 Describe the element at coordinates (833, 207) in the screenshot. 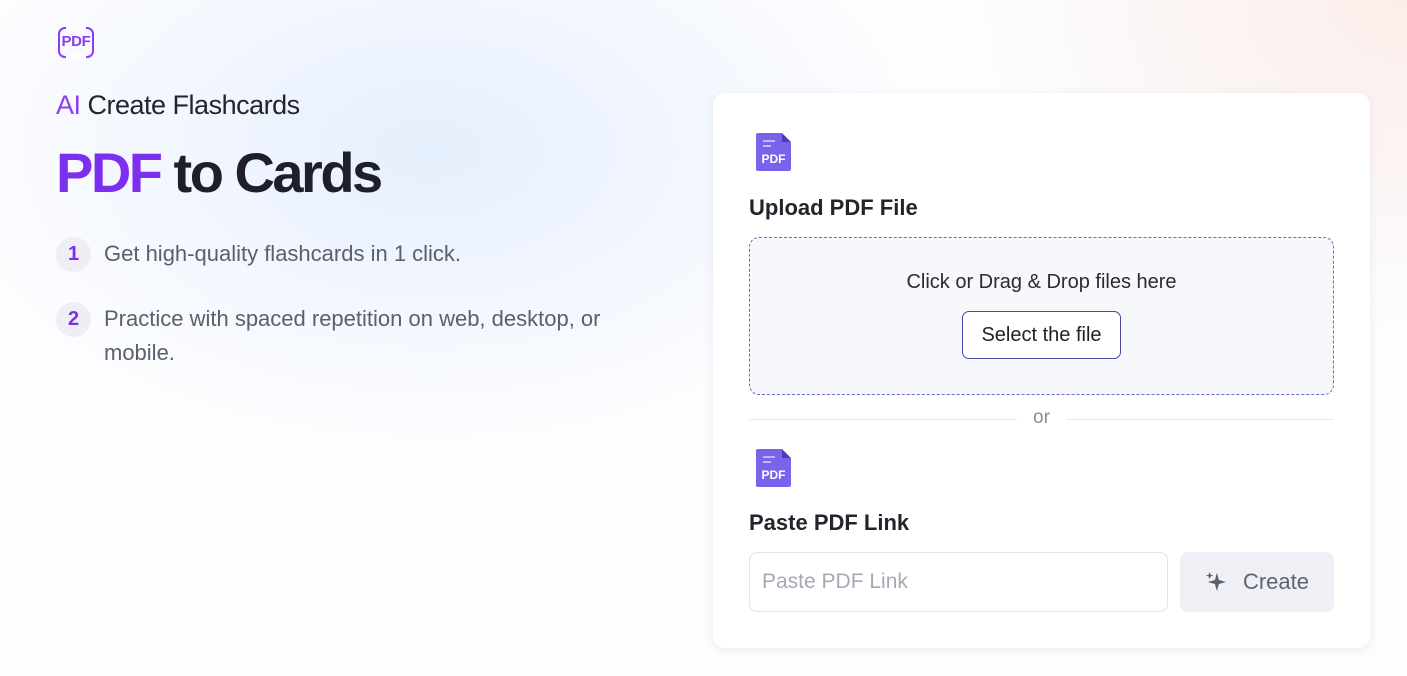

I see `upload-section-title: Upload PDF File` at that location.